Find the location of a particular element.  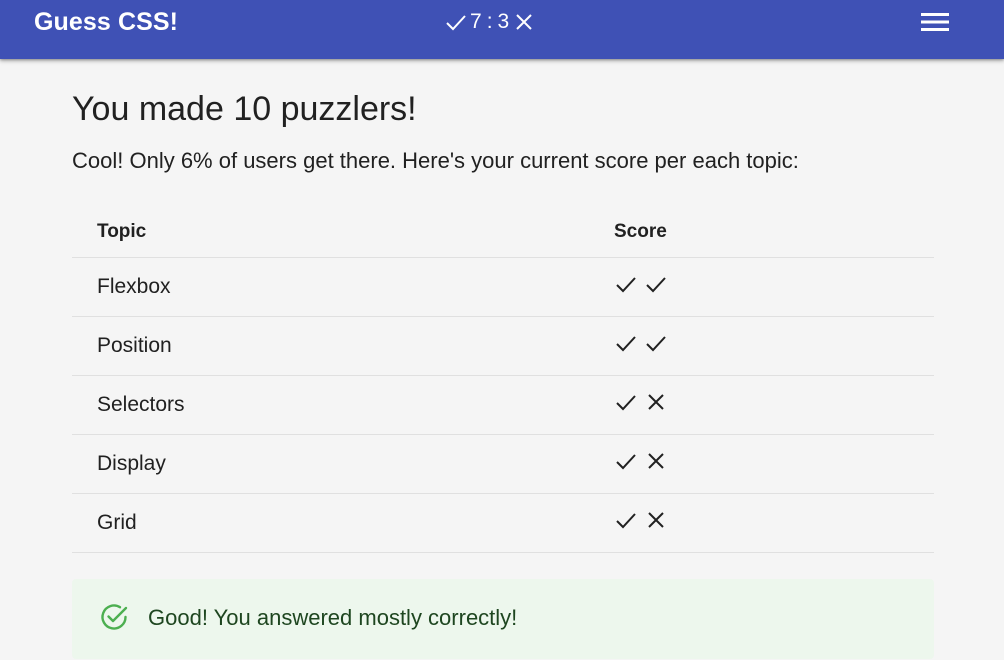

page-title: You made 10 puzzlers! is located at coordinates (244, 109).